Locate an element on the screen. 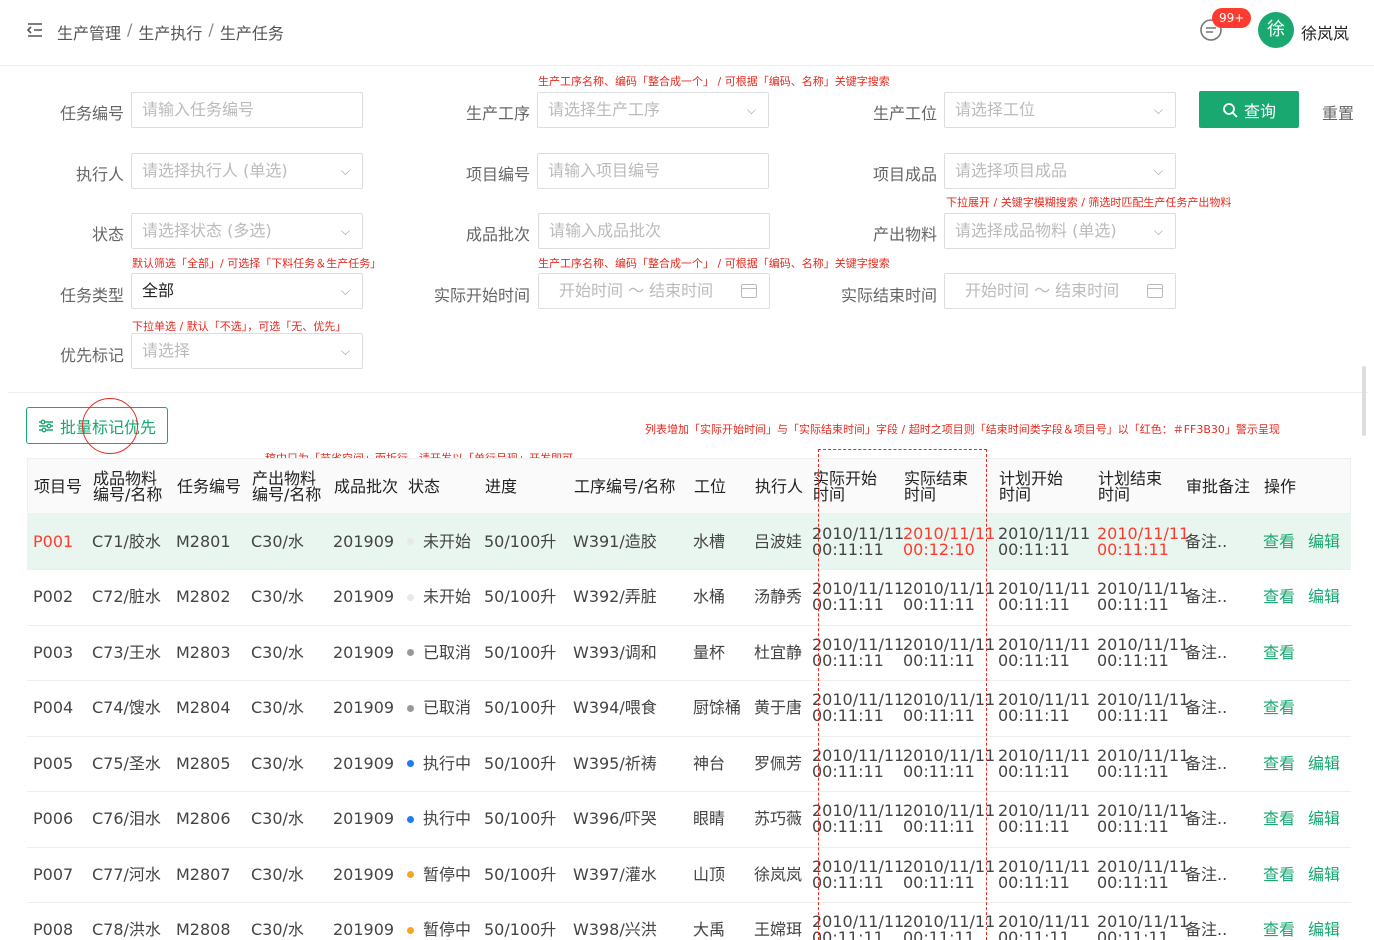 Image resolution: width=1374 pixels, height=940 pixels. table-cell-actions: 查看 is located at coordinates (1285, 708).